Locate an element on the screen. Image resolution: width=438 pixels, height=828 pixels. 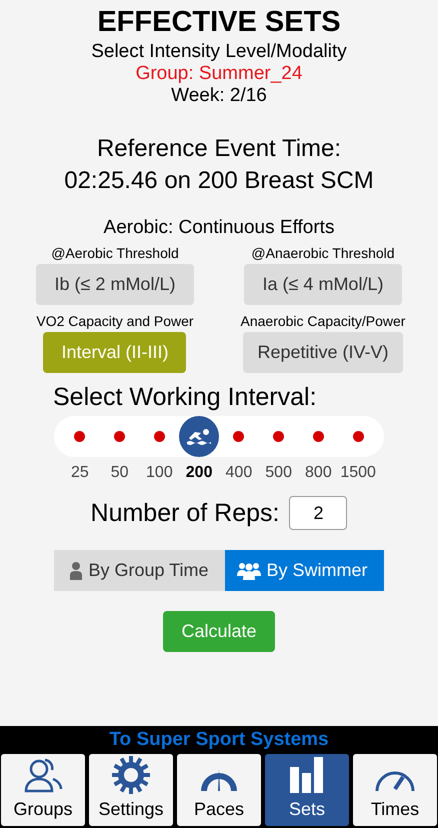
interval-heading: Select Working Interval: is located at coordinates (185, 397).